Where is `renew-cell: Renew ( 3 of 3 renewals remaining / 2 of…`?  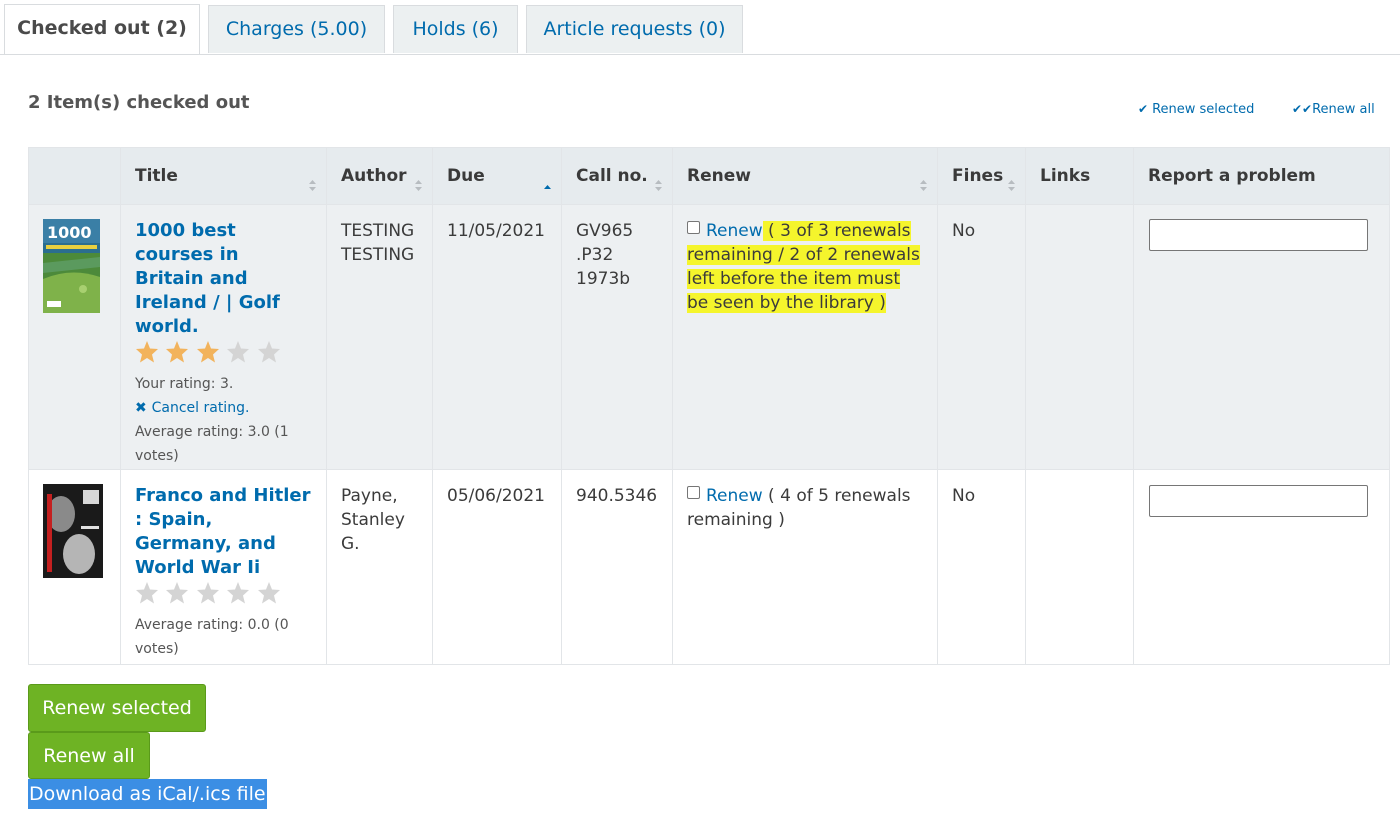 renew-cell: Renew ( 3 of 3 renewals remaining / 2 of… is located at coordinates (805, 337).